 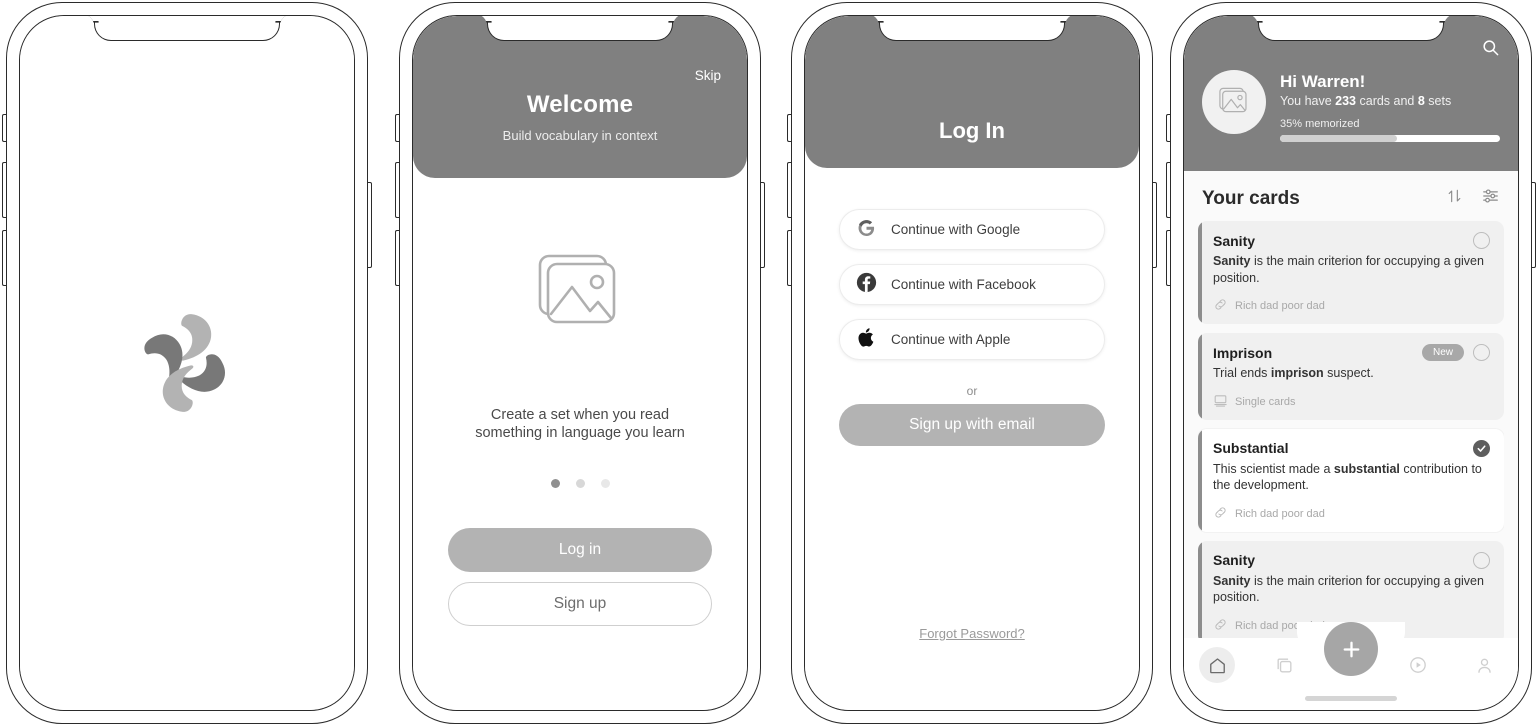 I want to click on continue-with-apple-button: Continue with Apple, so click(x=972, y=339).